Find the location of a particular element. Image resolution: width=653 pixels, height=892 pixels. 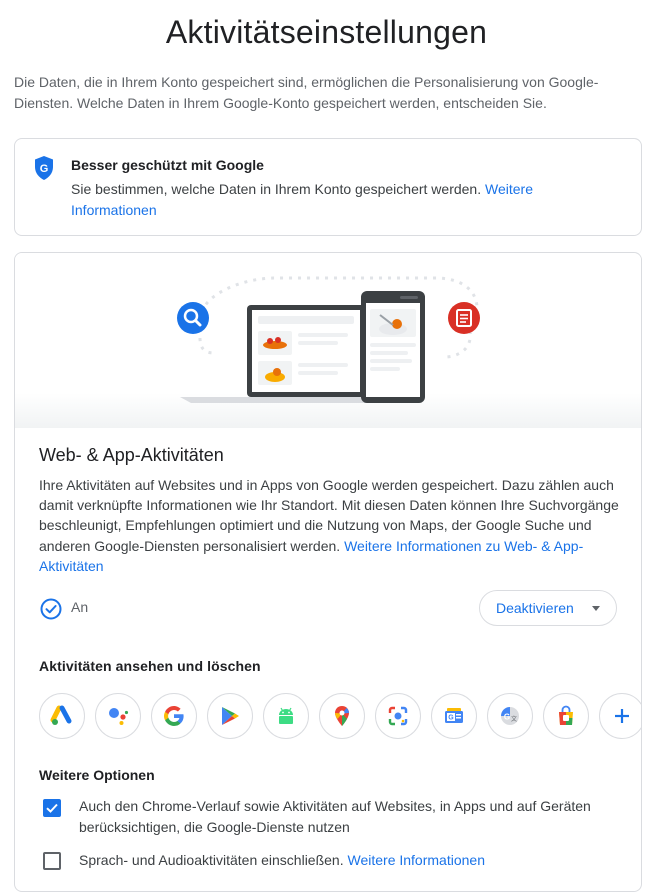

check-circle-icon is located at coordinates (51, 609).